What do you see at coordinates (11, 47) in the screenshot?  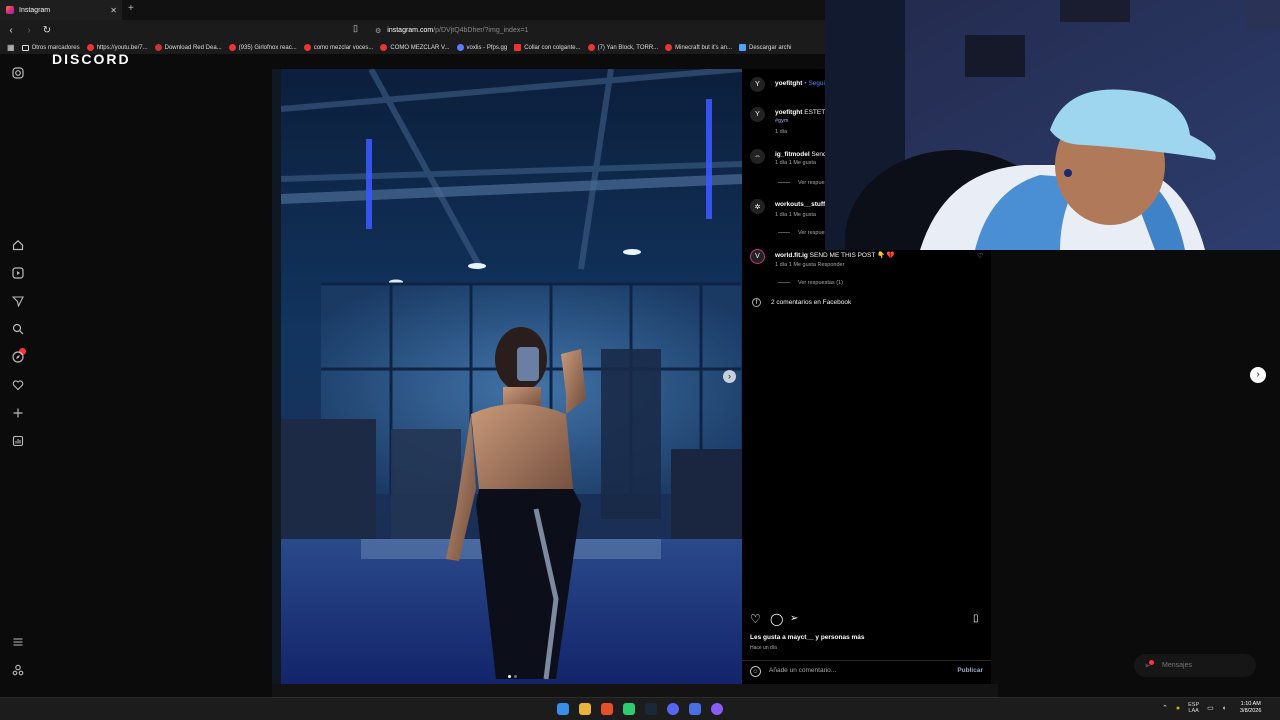 I see `apps-grid-icon: ▦` at bounding box center [11, 47].